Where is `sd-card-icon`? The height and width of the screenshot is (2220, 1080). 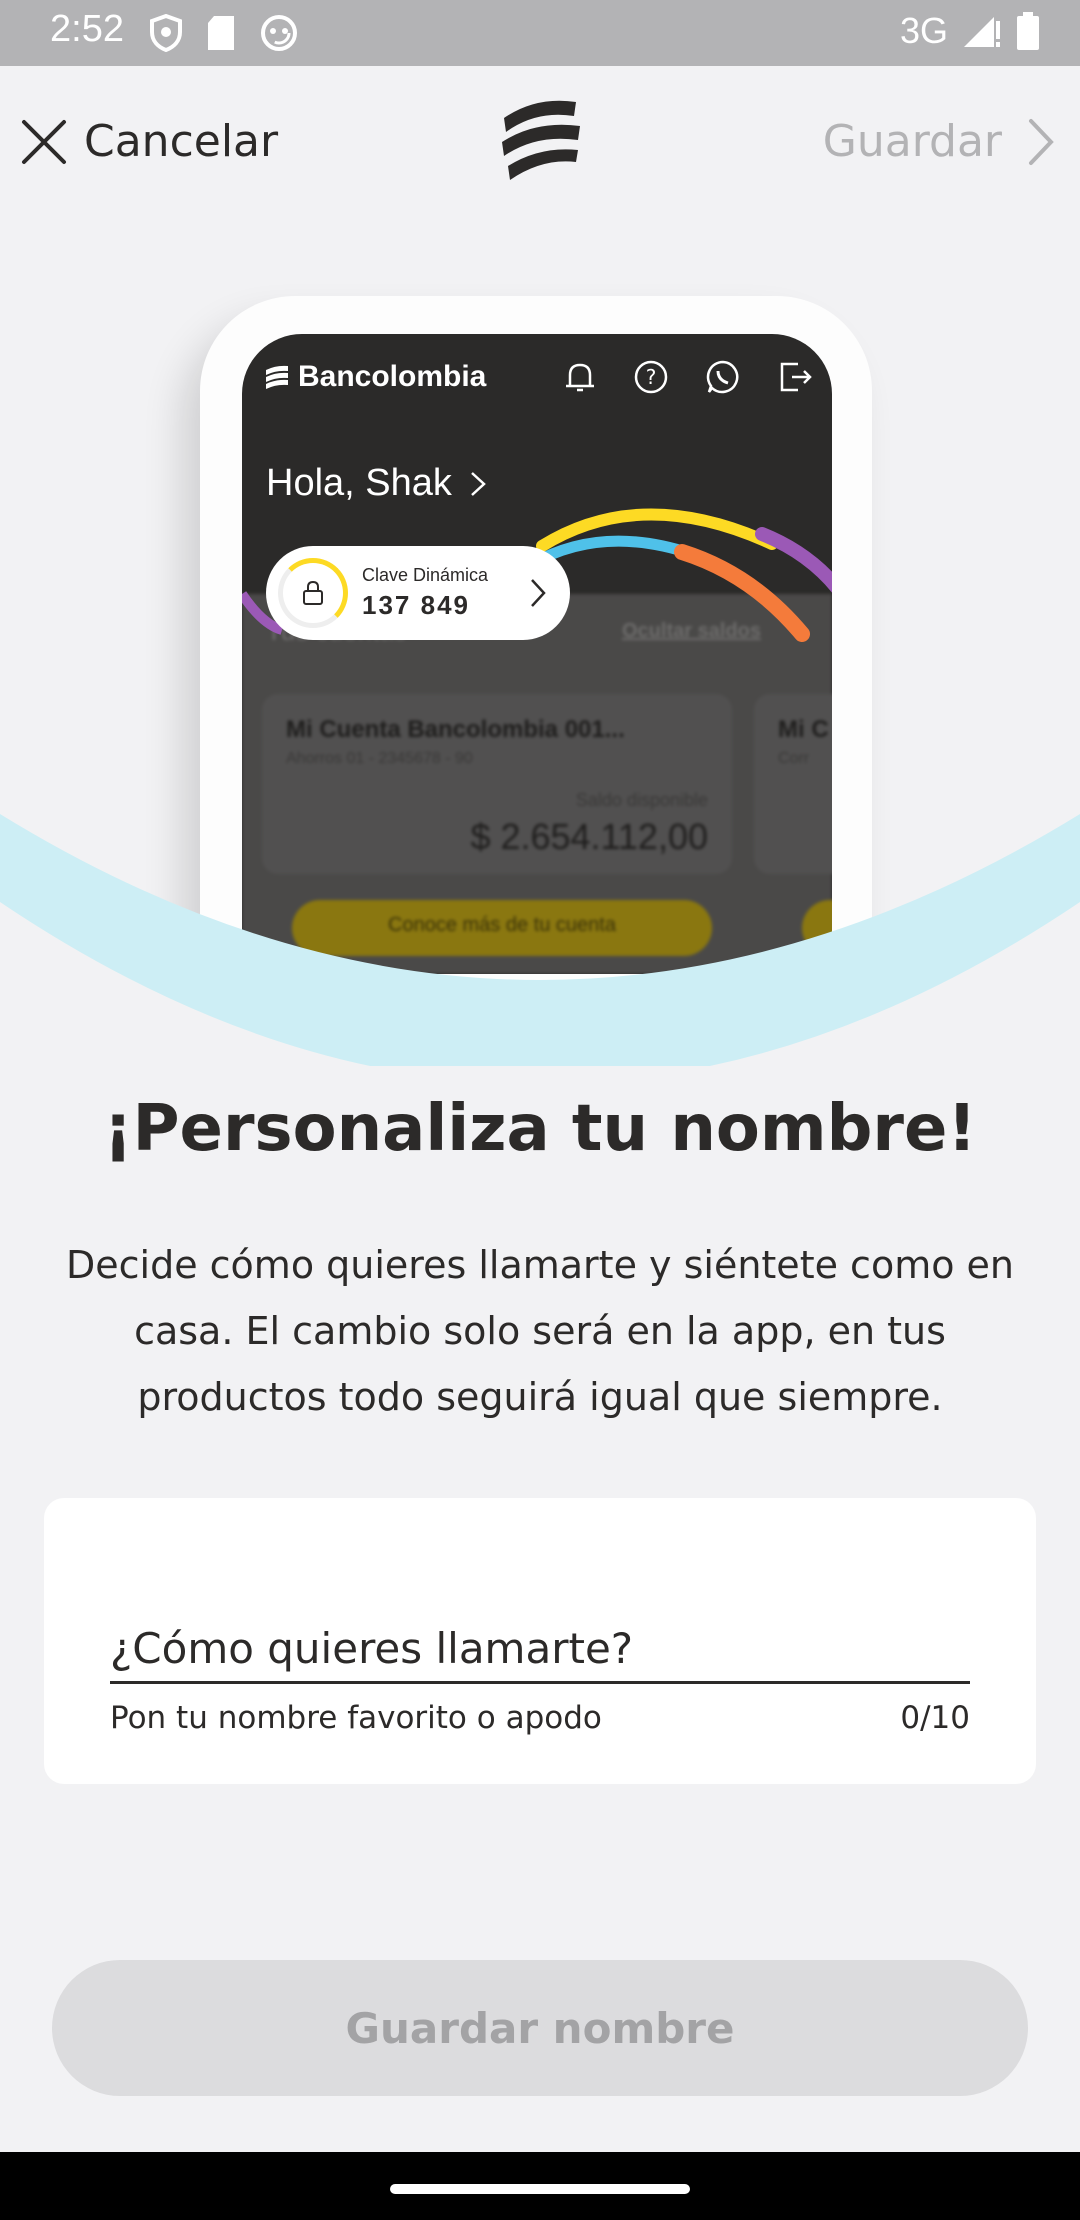
sd-card-icon is located at coordinates (221, 33).